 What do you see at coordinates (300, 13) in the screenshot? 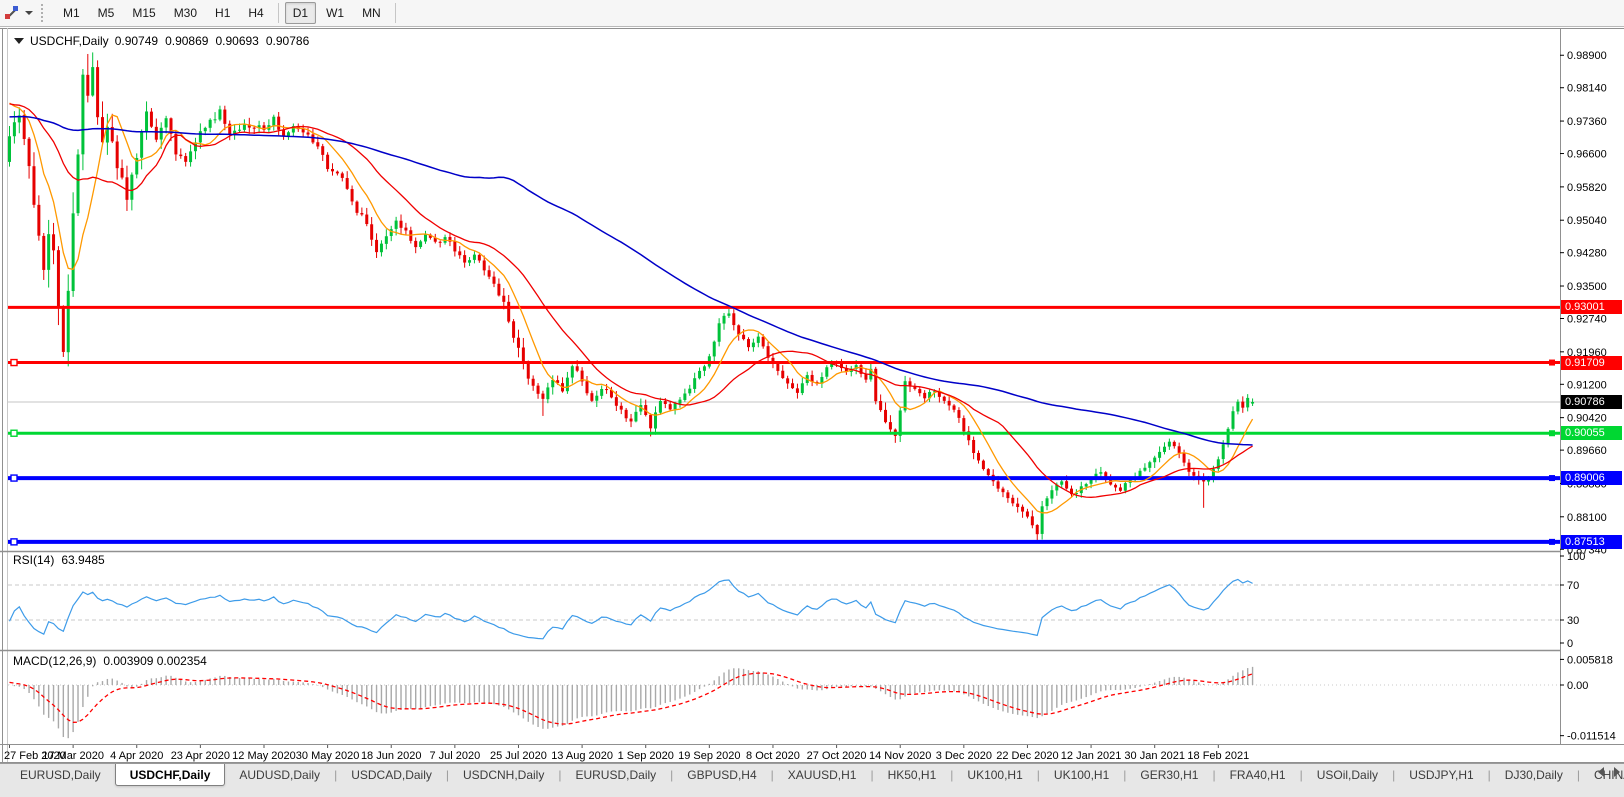
I see `timeframe-button-d1: D1` at bounding box center [300, 13].